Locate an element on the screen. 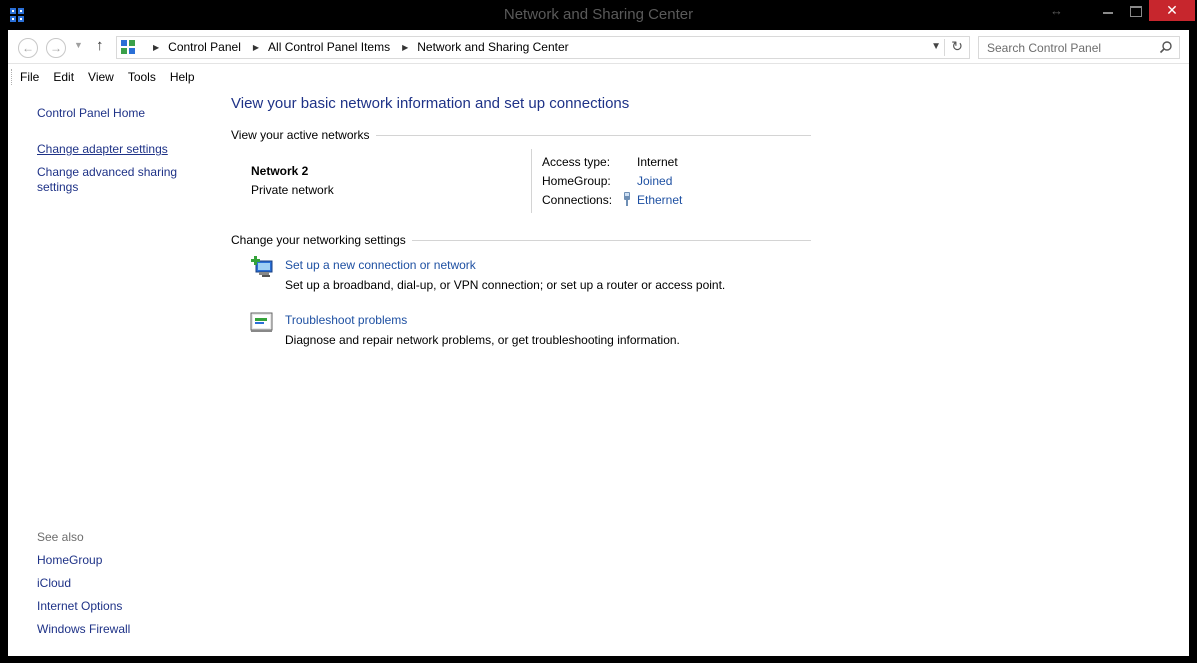  search-box is located at coordinates (1079, 47).